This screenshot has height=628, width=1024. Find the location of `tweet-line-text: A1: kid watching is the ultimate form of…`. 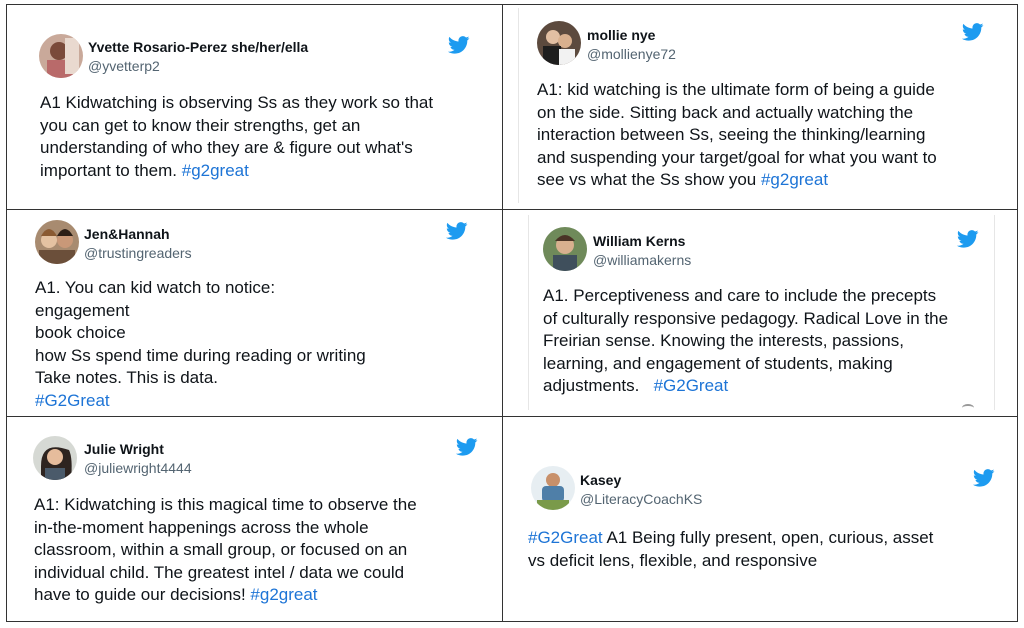

tweet-line-text: A1: kid watching is the ultimate form of… is located at coordinates (736, 89).